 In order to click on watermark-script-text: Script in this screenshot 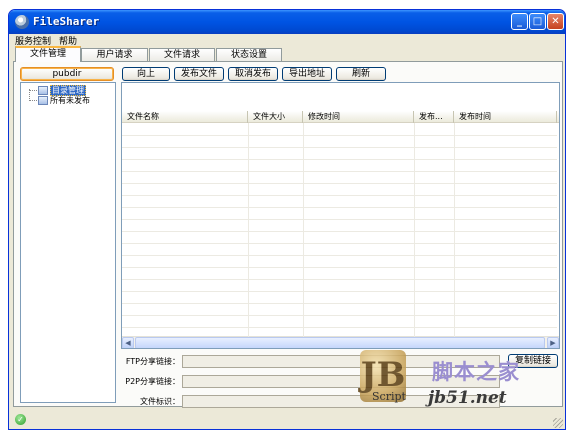, I will do `click(389, 396)`.